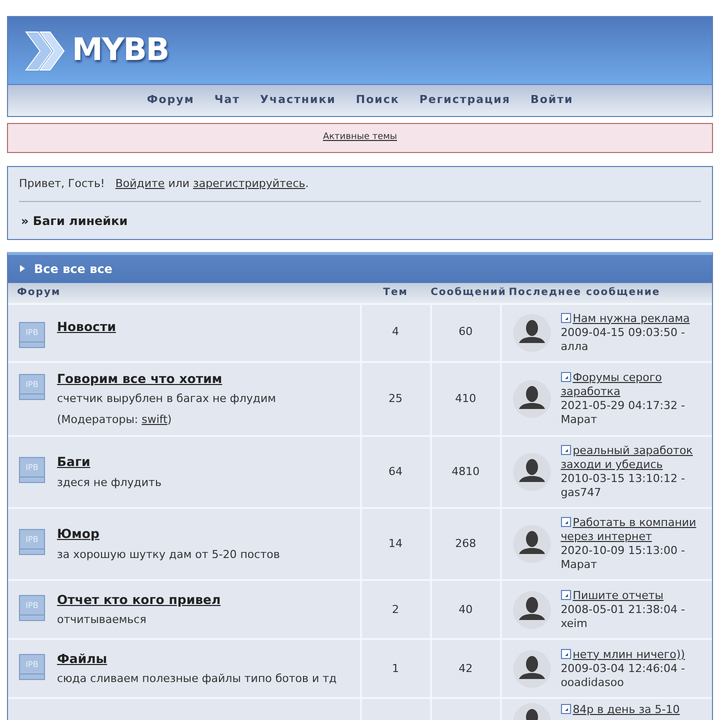  Describe the element at coordinates (197, 679) in the screenshot. I see `forum-description: сюда сливаем полезные файлы типо ботов и тд` at that location.